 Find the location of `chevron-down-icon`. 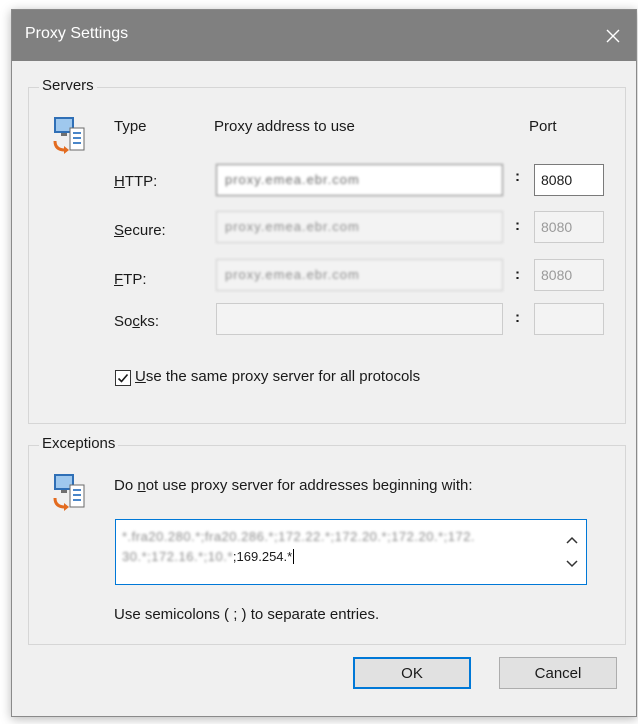

chevron-down-icon is located at coordinates (572, 564).